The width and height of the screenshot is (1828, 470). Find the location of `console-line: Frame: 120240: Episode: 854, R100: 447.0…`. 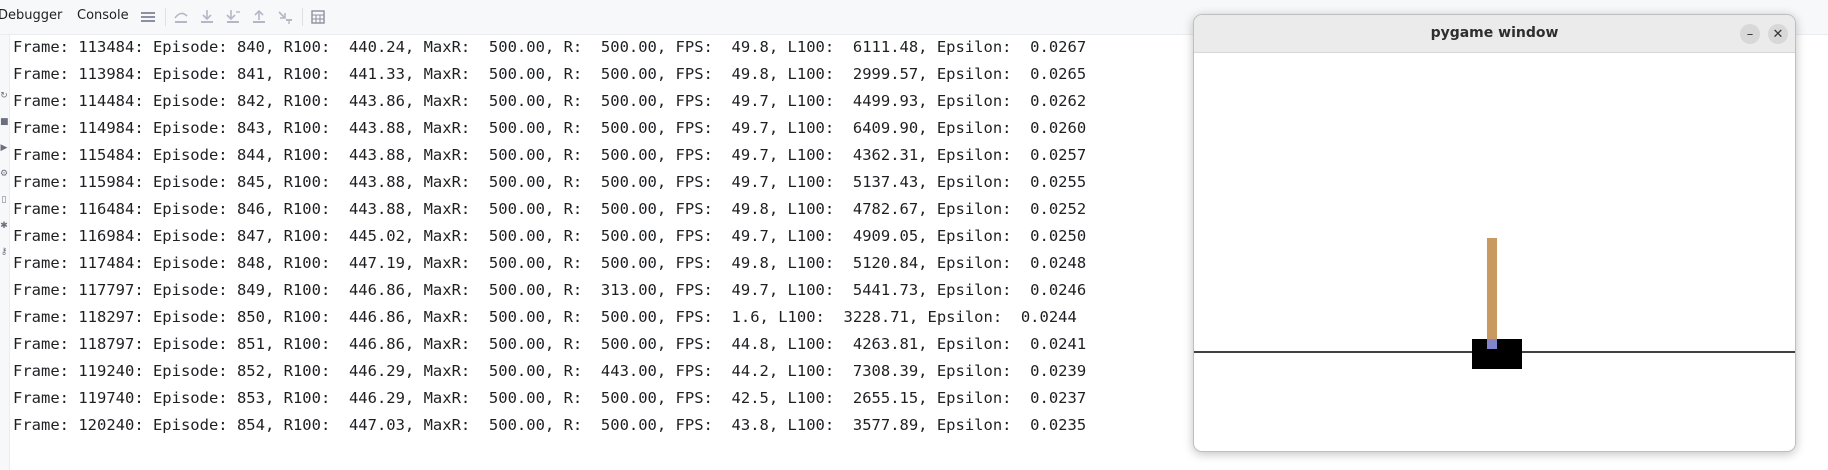

console-line: Frame: 120240: Episode: 854, R100: 447.0… is located at coordinates (550, 425).